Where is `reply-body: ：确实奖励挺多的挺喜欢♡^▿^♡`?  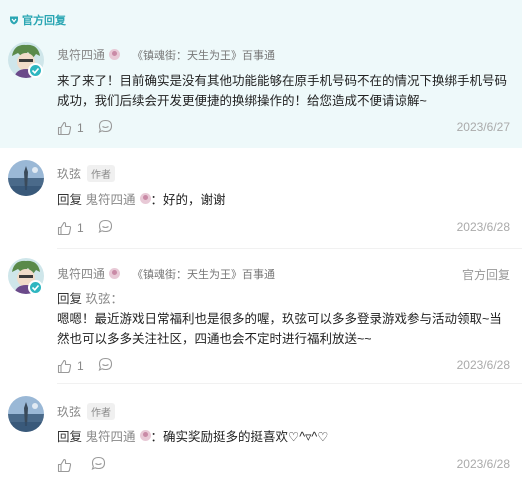 reply-body: ：确实奖励挺多的挺喜欢♡^▿^♡ is located at coordinates (239, 437).